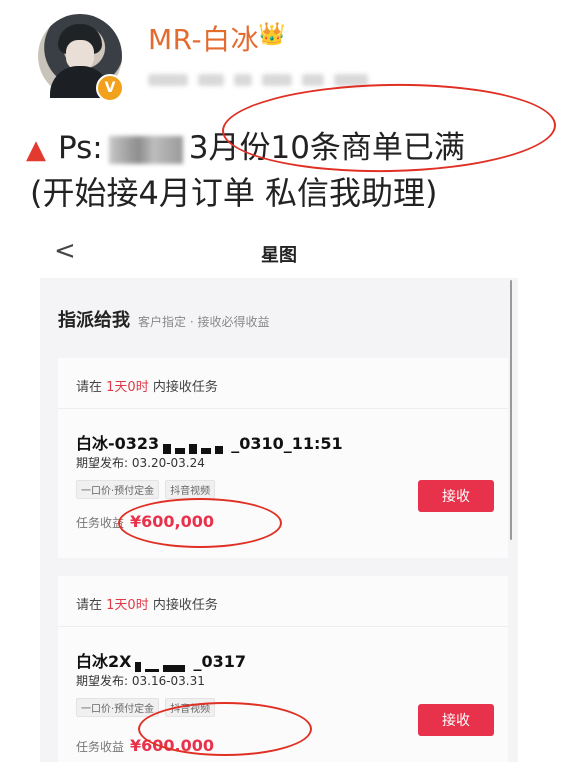  I want to click on task-name-suffix: _0310_11:51, so click(287, 443).